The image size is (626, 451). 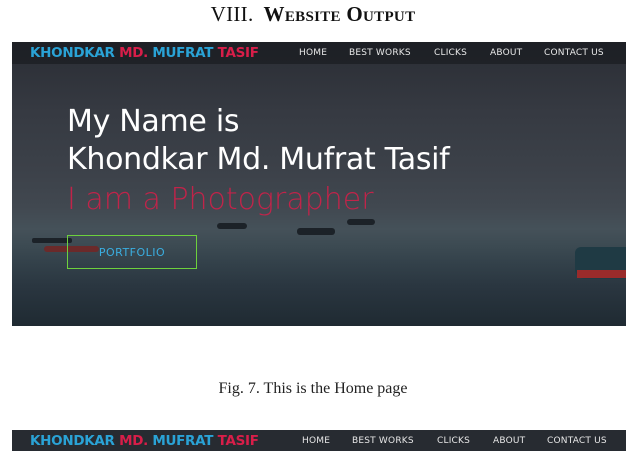 What do you see at coordinates (232, 14) in the screenshot?
I see `section-number: VIII.` at bounding box center [232, 14].